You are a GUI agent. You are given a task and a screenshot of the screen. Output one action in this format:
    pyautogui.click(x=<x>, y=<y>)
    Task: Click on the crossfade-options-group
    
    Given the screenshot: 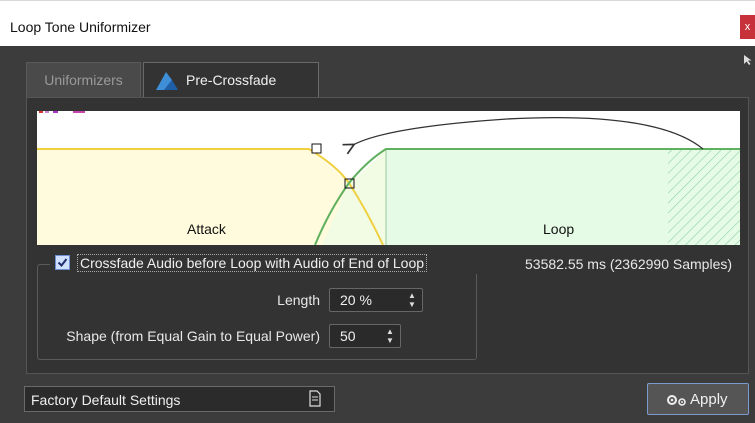 What is the action you would take?
    pyautogui.click(x=257, y=312)
    